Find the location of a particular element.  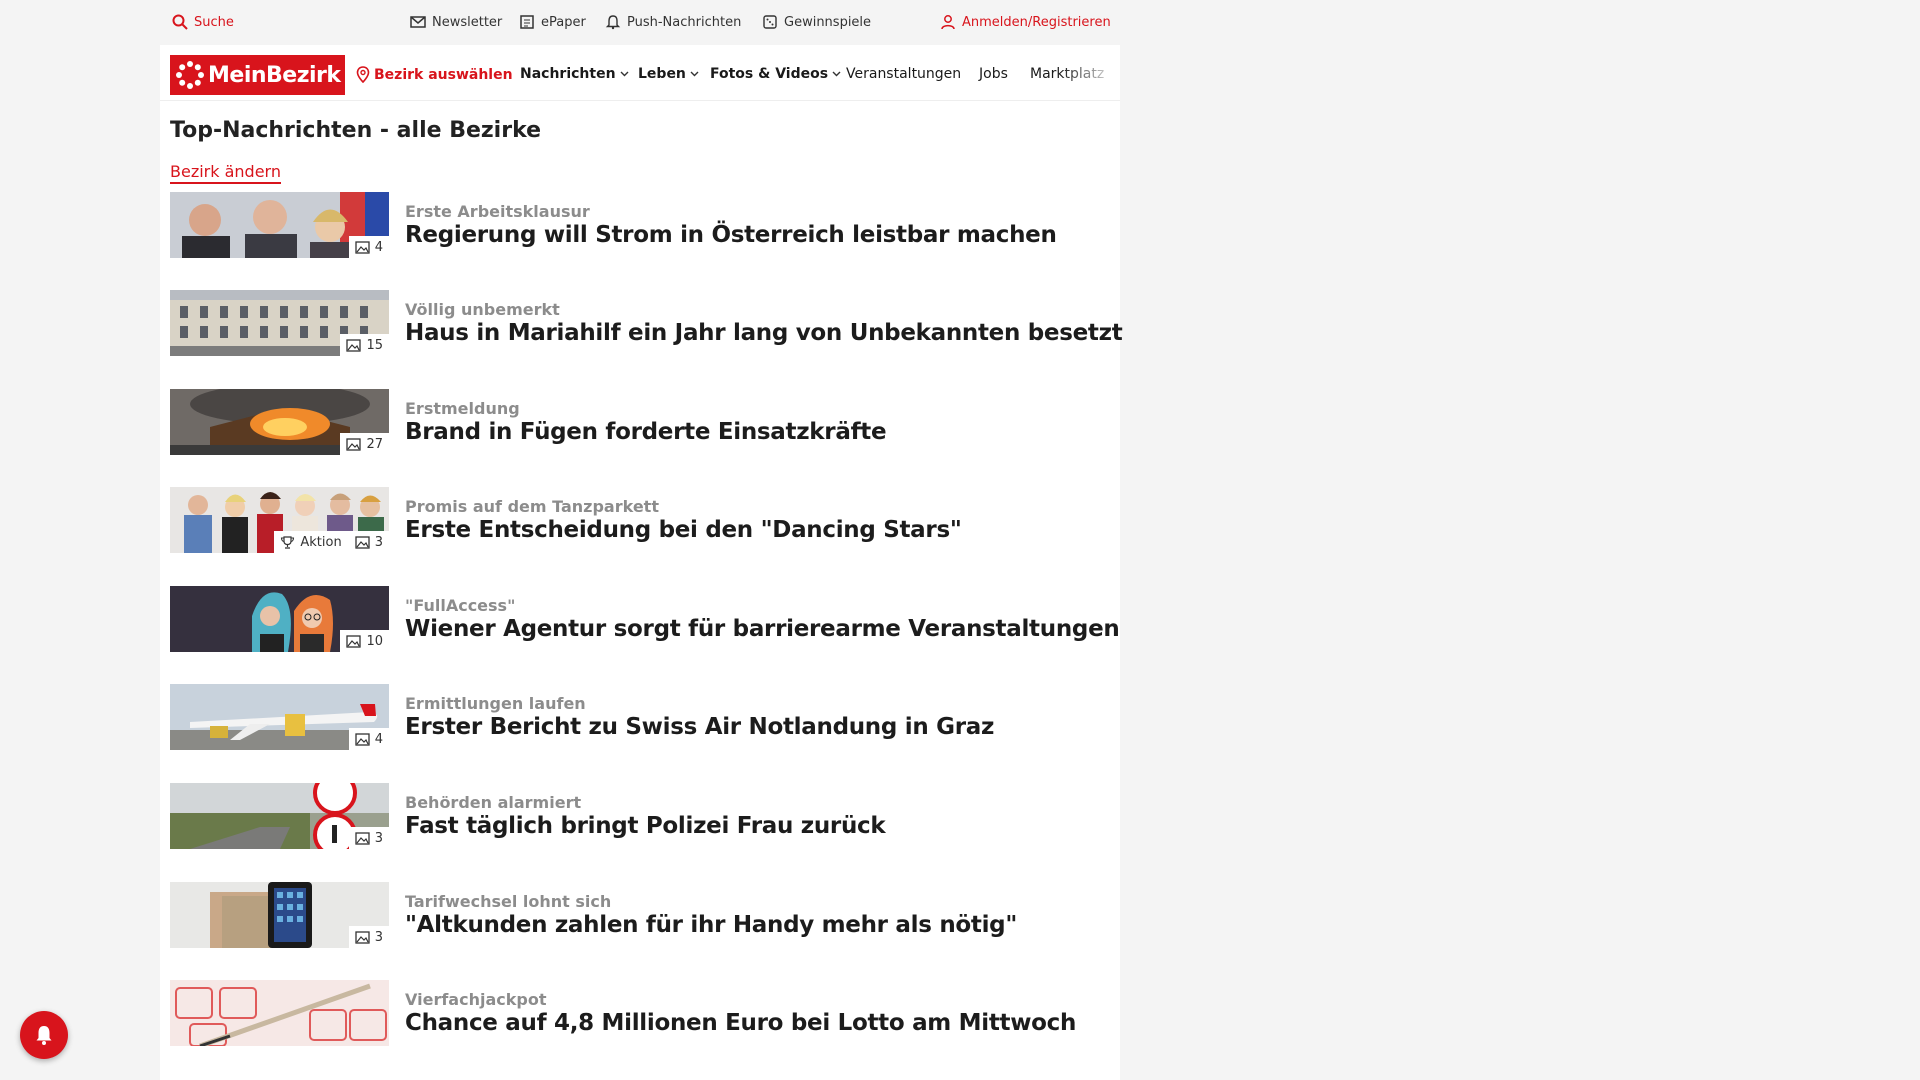

nav-item-label: Fotos & Videos is located at coordinates (769, 74).